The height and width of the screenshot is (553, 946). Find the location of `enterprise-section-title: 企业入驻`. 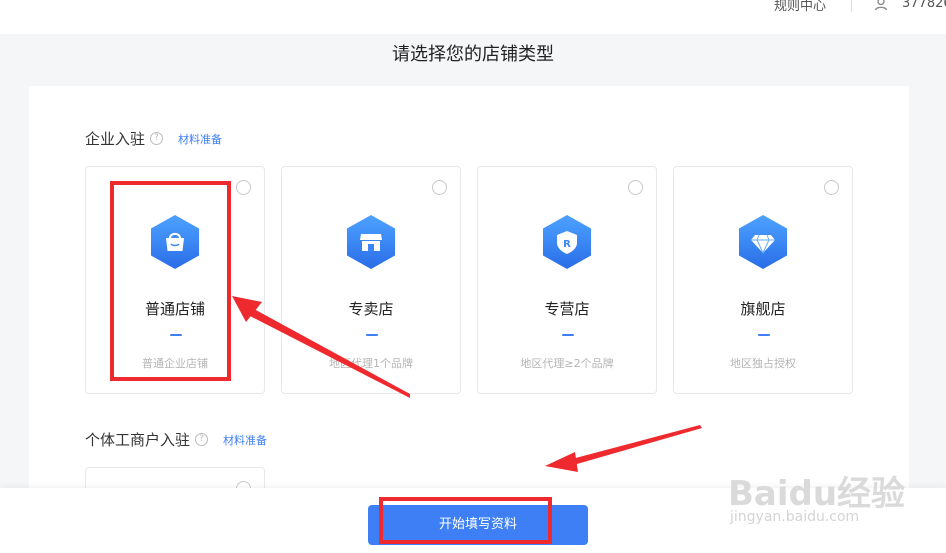

enterprise-section-title: 企业入驻 is located at coordinates (115, 139).